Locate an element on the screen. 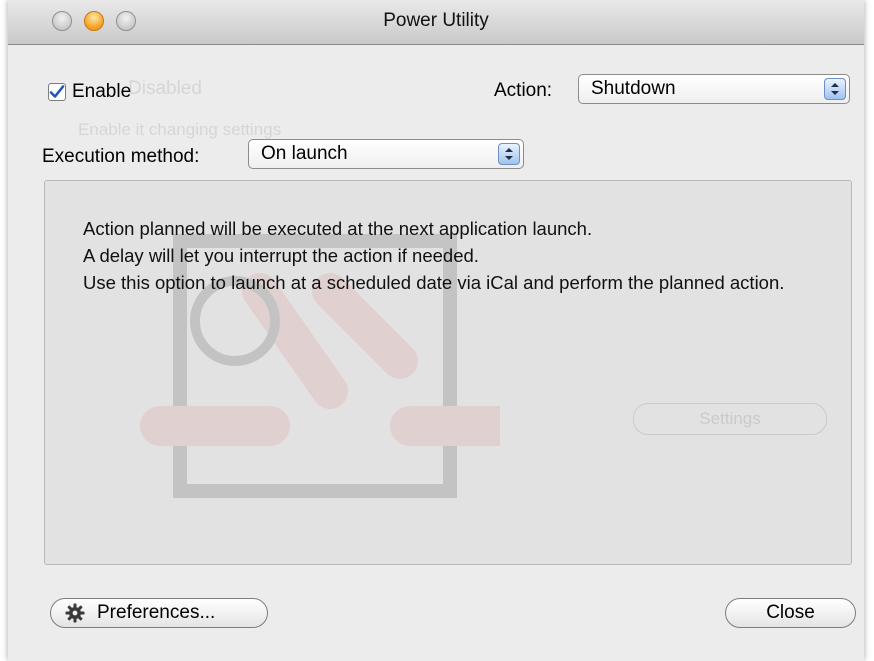 This screenshot has width=874, height=661. ghost-settings-button: Settings is located at coordinates (730, 419).